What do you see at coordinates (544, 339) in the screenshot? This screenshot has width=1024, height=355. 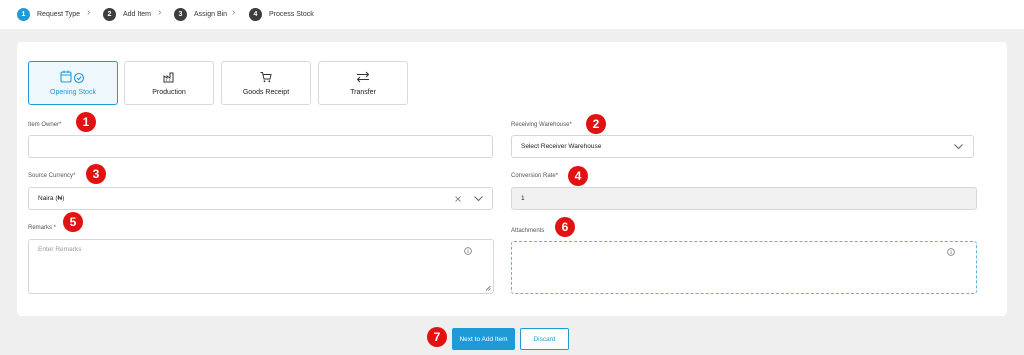 I see `discard-button: Discard` at bounding box center [544, 339].